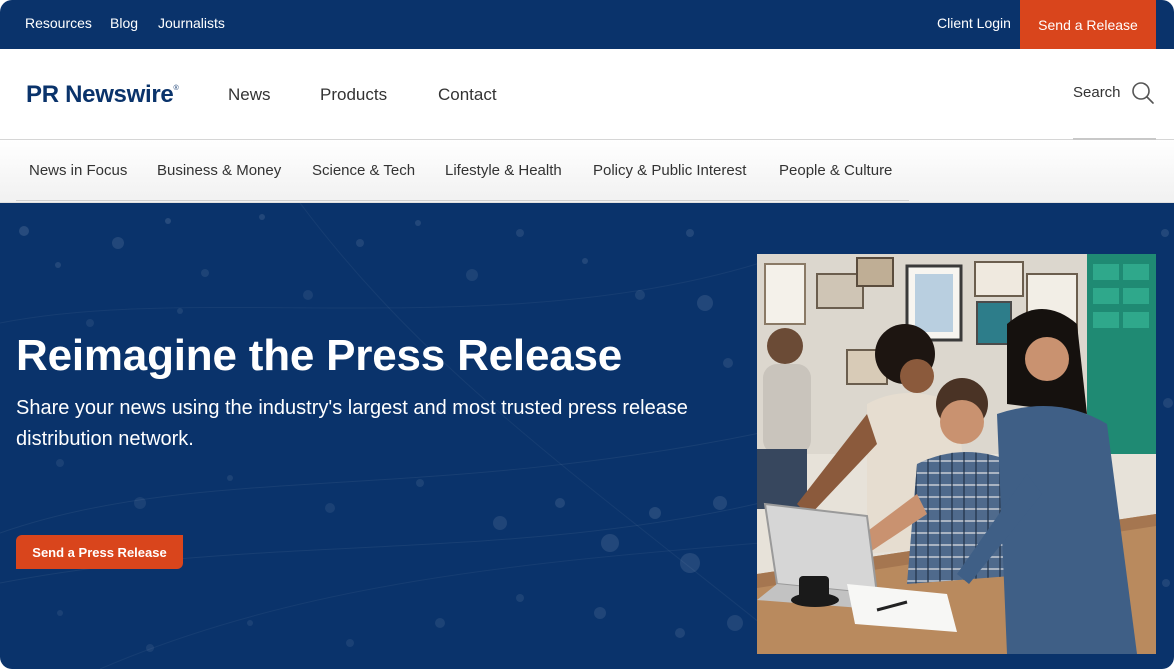  Describe the element at coordinates (467, 95) in the screenshot. I see `nav-contact: Contact` at that location.